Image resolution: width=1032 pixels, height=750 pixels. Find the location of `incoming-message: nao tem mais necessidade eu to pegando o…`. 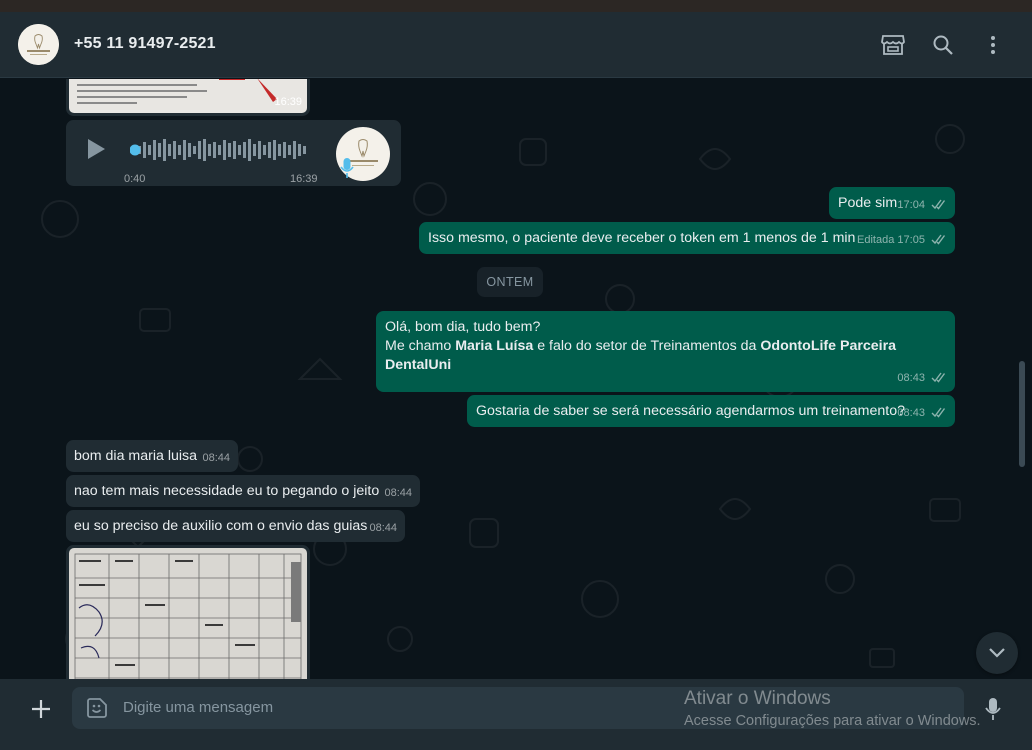

incoming-message: nao tem mais necessidade eu to pegando o… is located at coordinates (243, 491).